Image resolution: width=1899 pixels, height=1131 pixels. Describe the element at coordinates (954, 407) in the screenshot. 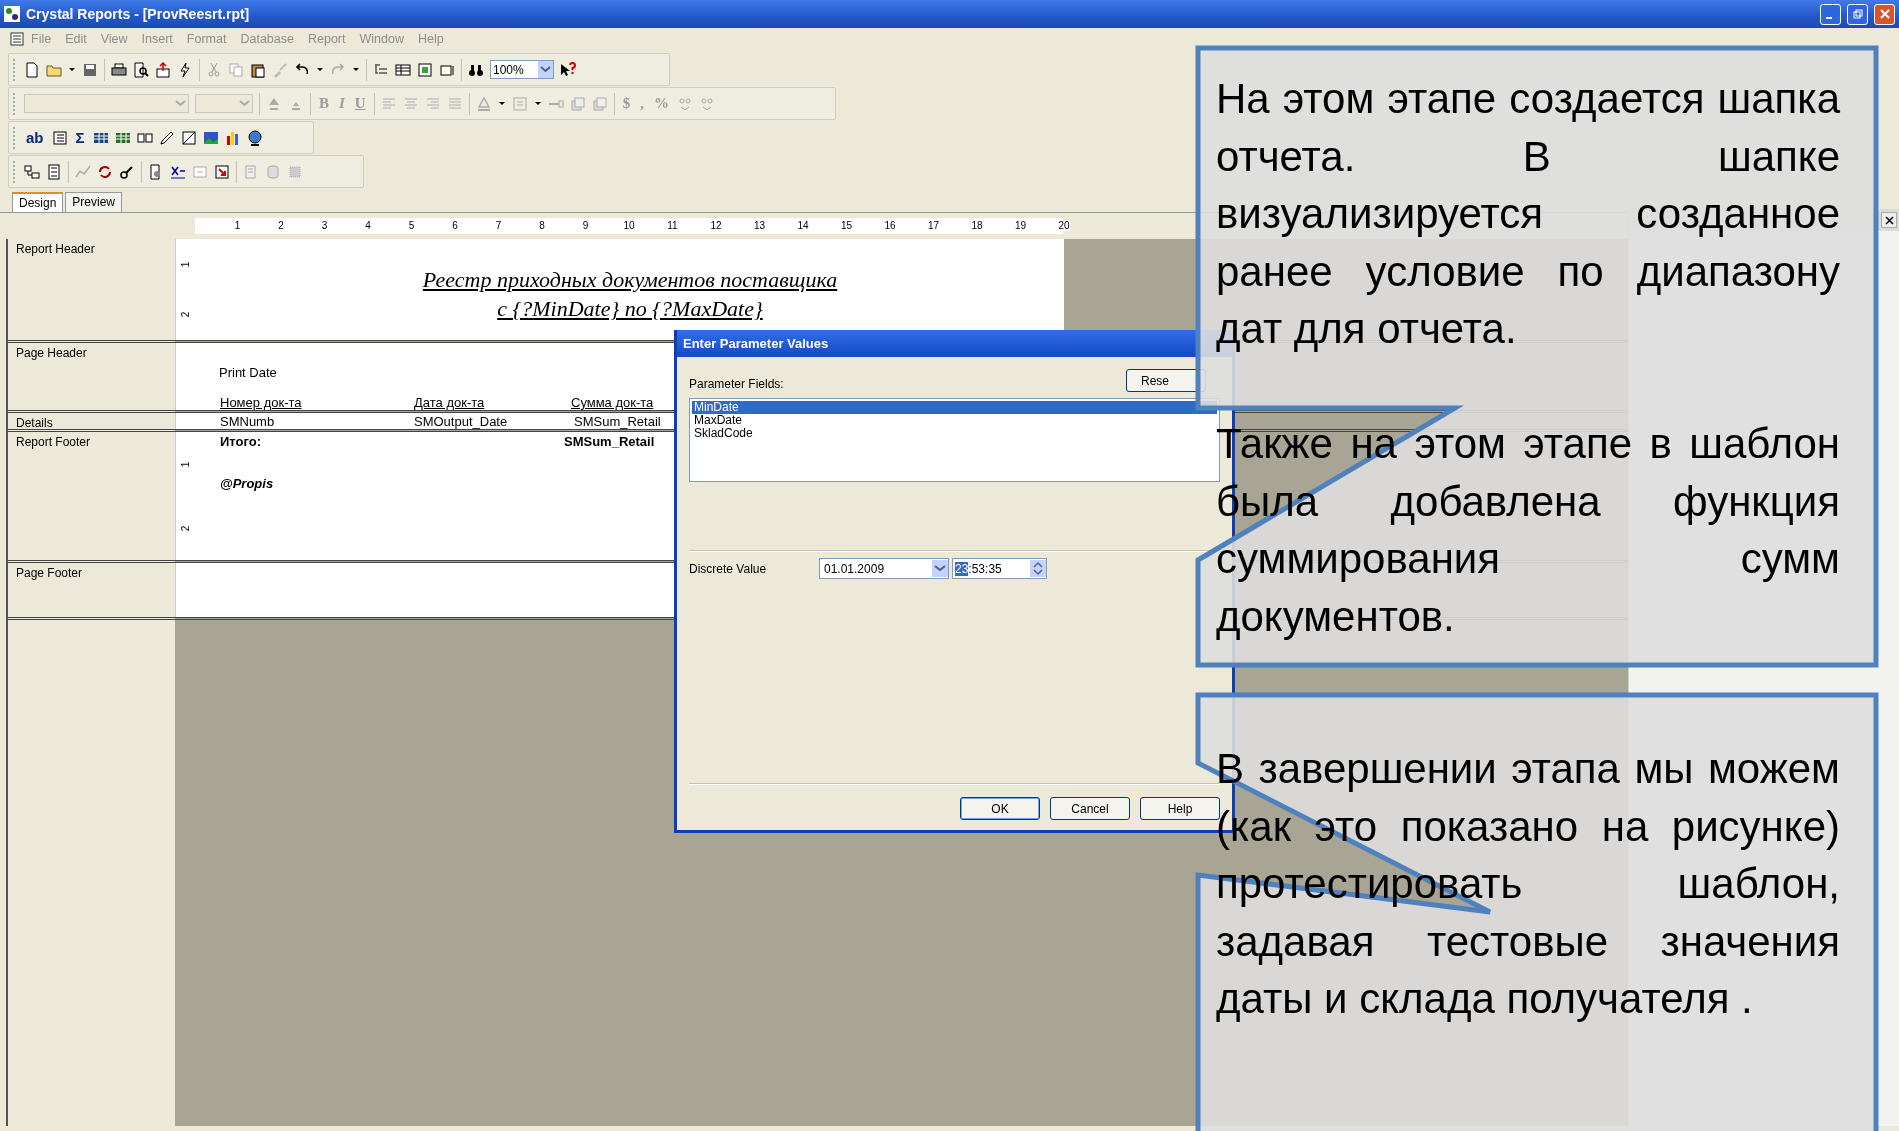

I see `list-item: MinDate` at that location.